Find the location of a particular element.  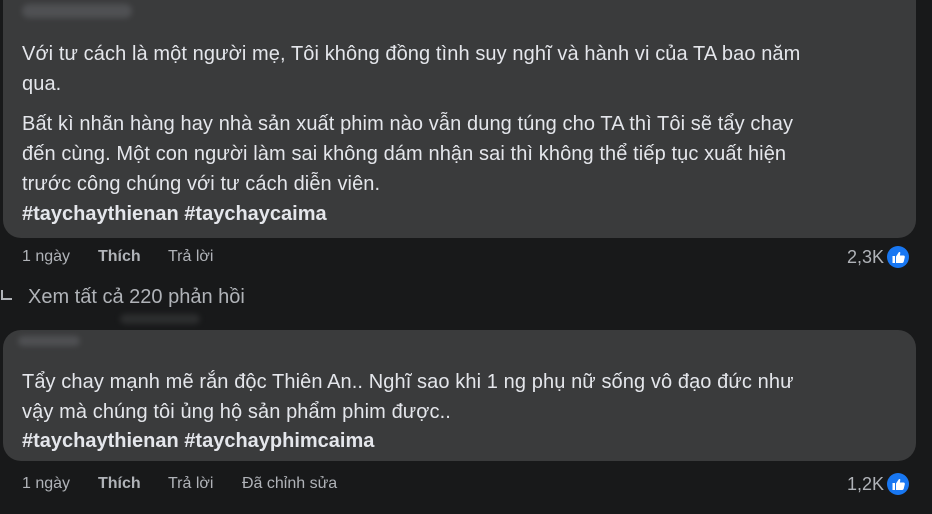

view-all-replies-link: Xem tất cả 220 phản hồi is located at coordinates (122, 297).